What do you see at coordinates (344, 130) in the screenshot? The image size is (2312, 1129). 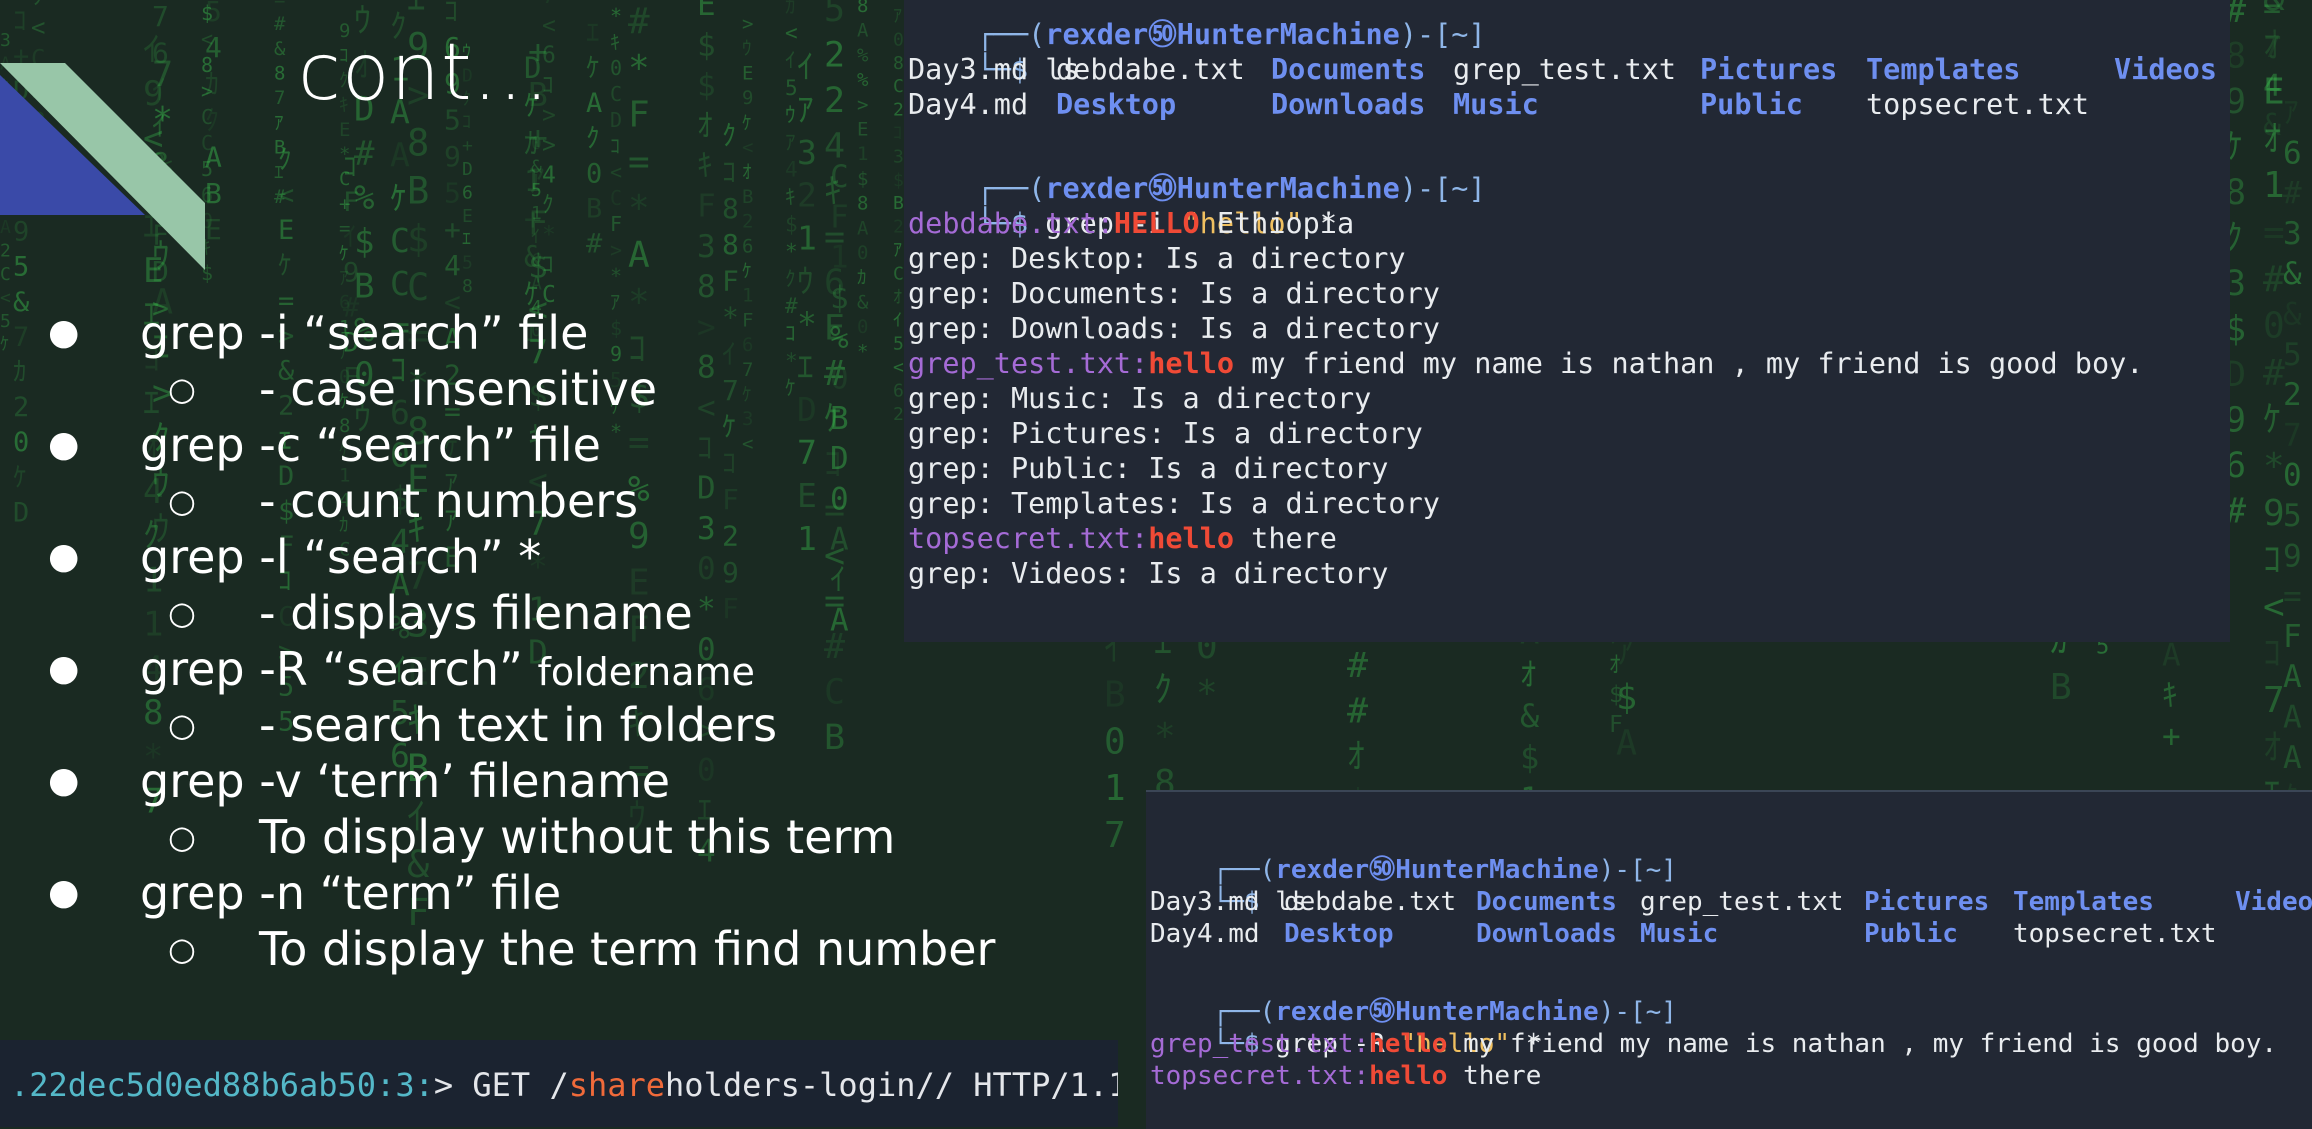 I see `matrix-glyph: E` at bounding box center [344, 130].